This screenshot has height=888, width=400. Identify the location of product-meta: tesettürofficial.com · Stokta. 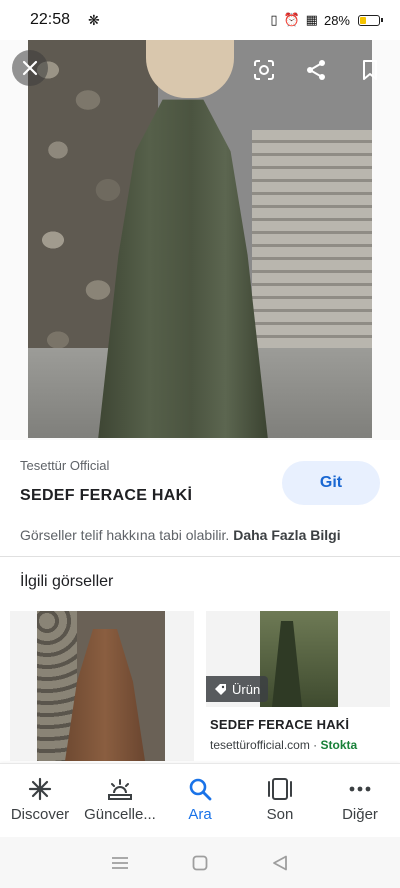
(300, 745).